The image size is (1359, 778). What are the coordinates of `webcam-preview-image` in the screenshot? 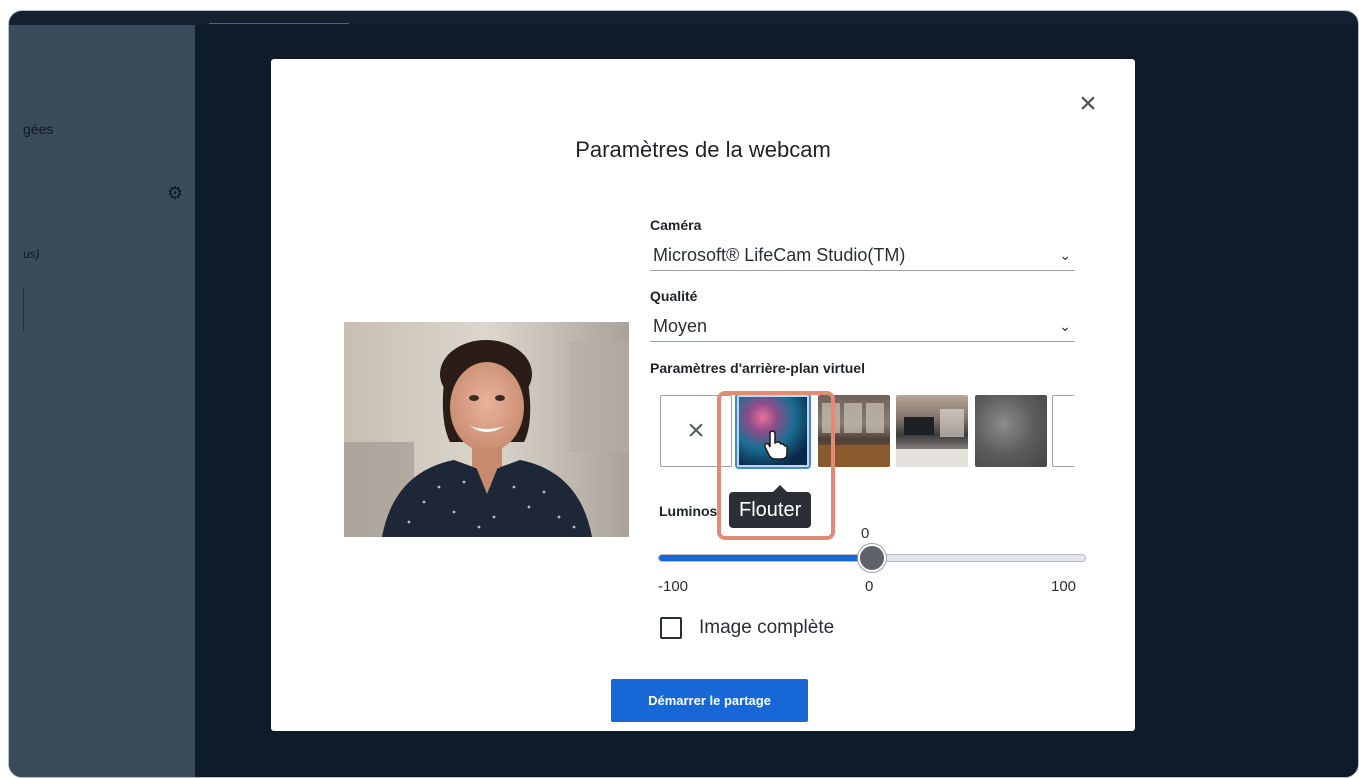 It's located at (486, 429).